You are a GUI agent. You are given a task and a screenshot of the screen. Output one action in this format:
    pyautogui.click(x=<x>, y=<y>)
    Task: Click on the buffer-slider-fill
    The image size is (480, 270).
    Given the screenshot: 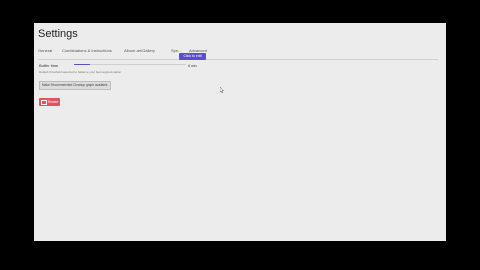 What is the action you would take?
    pyautogui.click(x=82, y=64)
    